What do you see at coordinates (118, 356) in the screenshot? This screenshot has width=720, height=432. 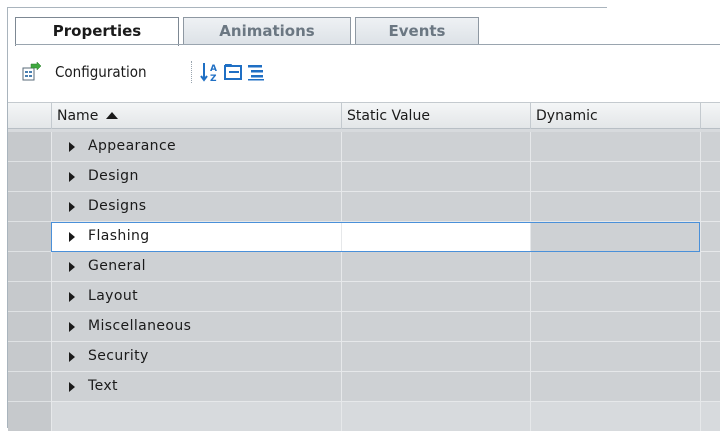 I see `row-label: Security` at bounding box center [118, 356].